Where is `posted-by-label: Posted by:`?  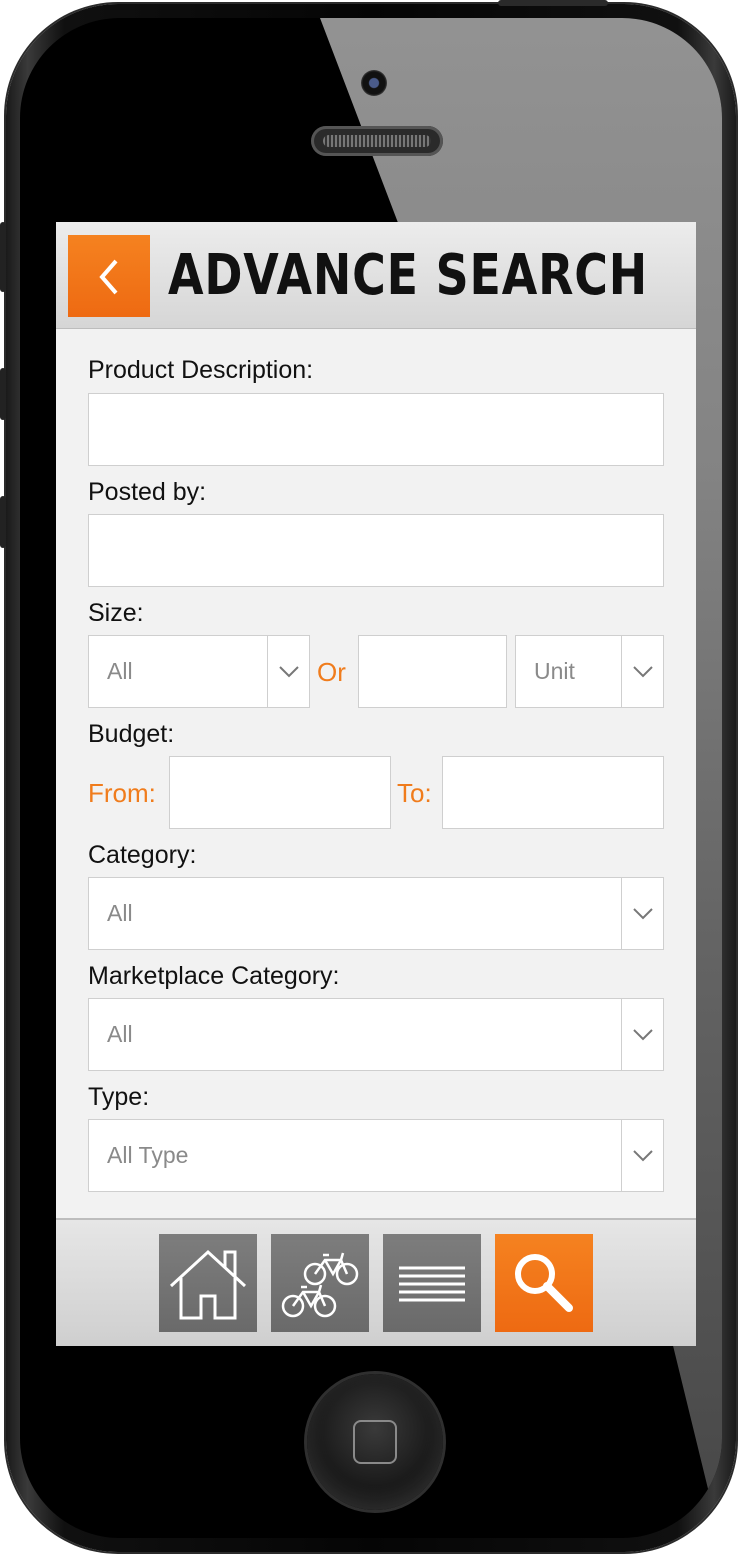 posted-by-label: Posted by: is located at coordinates (147, 492).